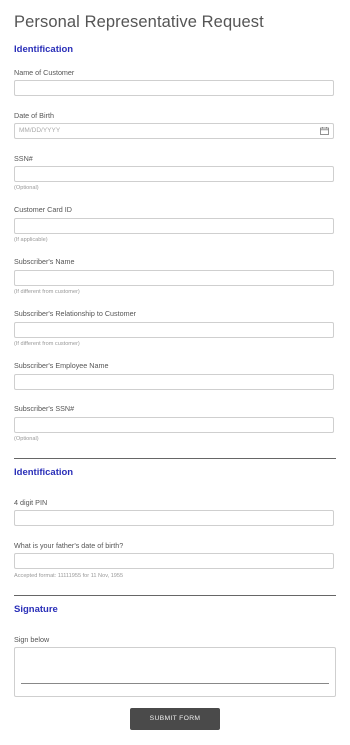 The image size is (350, 745). I want to click on subscribers-name-hint: (If different from customer), so click(47, 292).